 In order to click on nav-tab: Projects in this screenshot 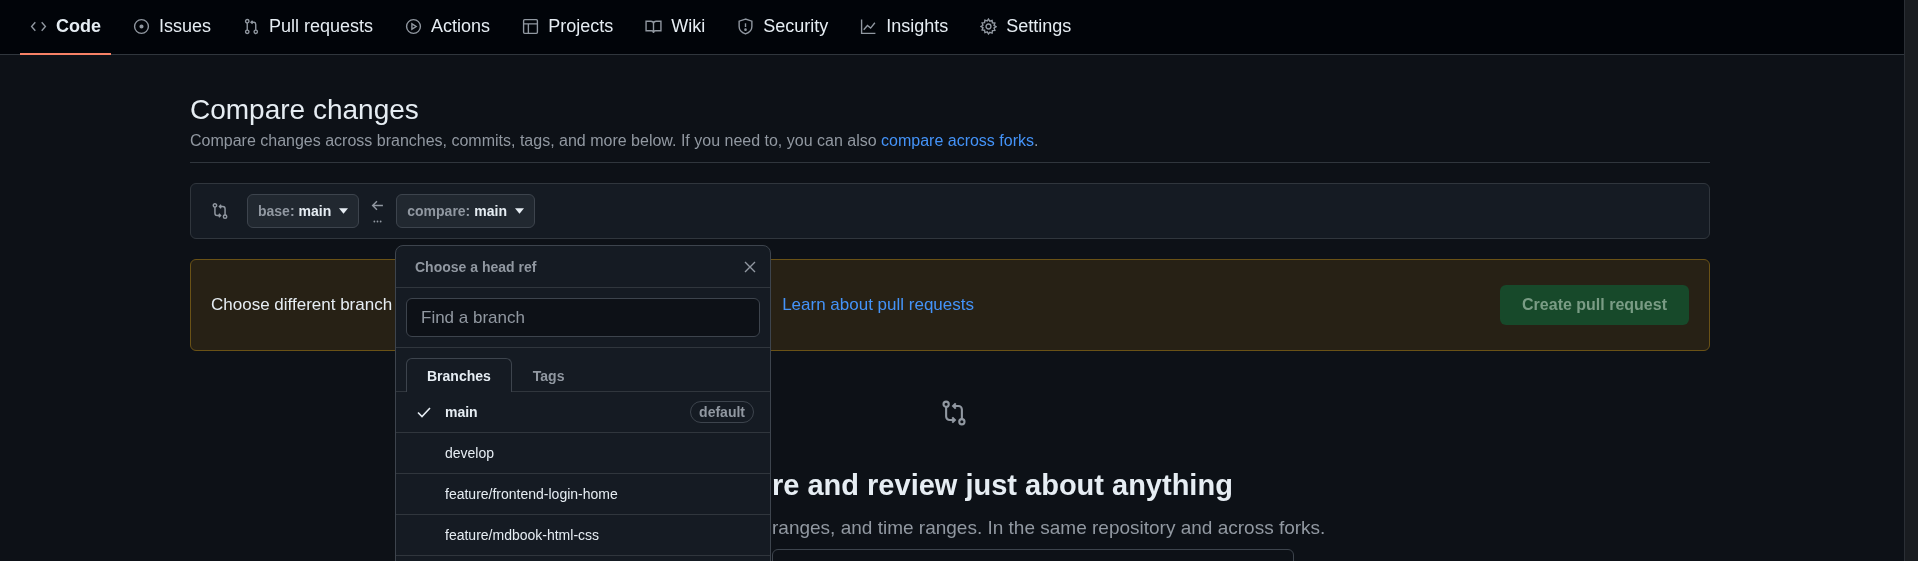, I will do `click(568, 27)`.